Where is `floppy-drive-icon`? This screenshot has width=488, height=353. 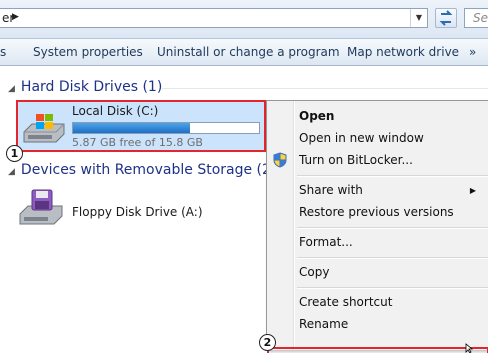 floppy-drive-icon is located at coordinates (42, 208).